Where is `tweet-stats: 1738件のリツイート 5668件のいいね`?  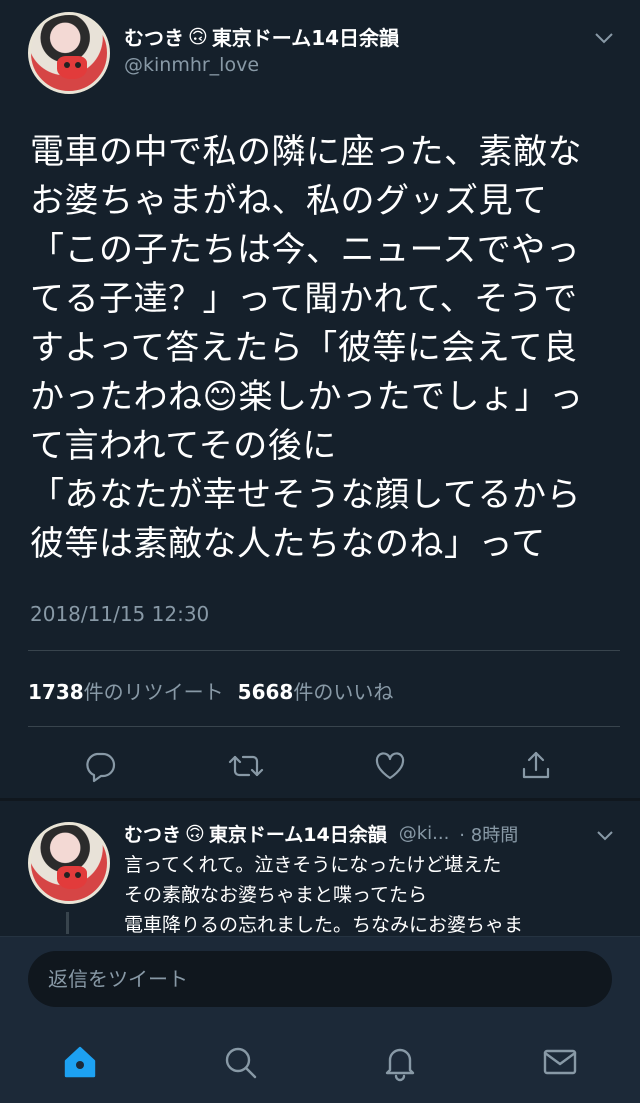 tweet-stats: 1738件のリツイート 5668件のいいね is located at coordinates (210, 690).